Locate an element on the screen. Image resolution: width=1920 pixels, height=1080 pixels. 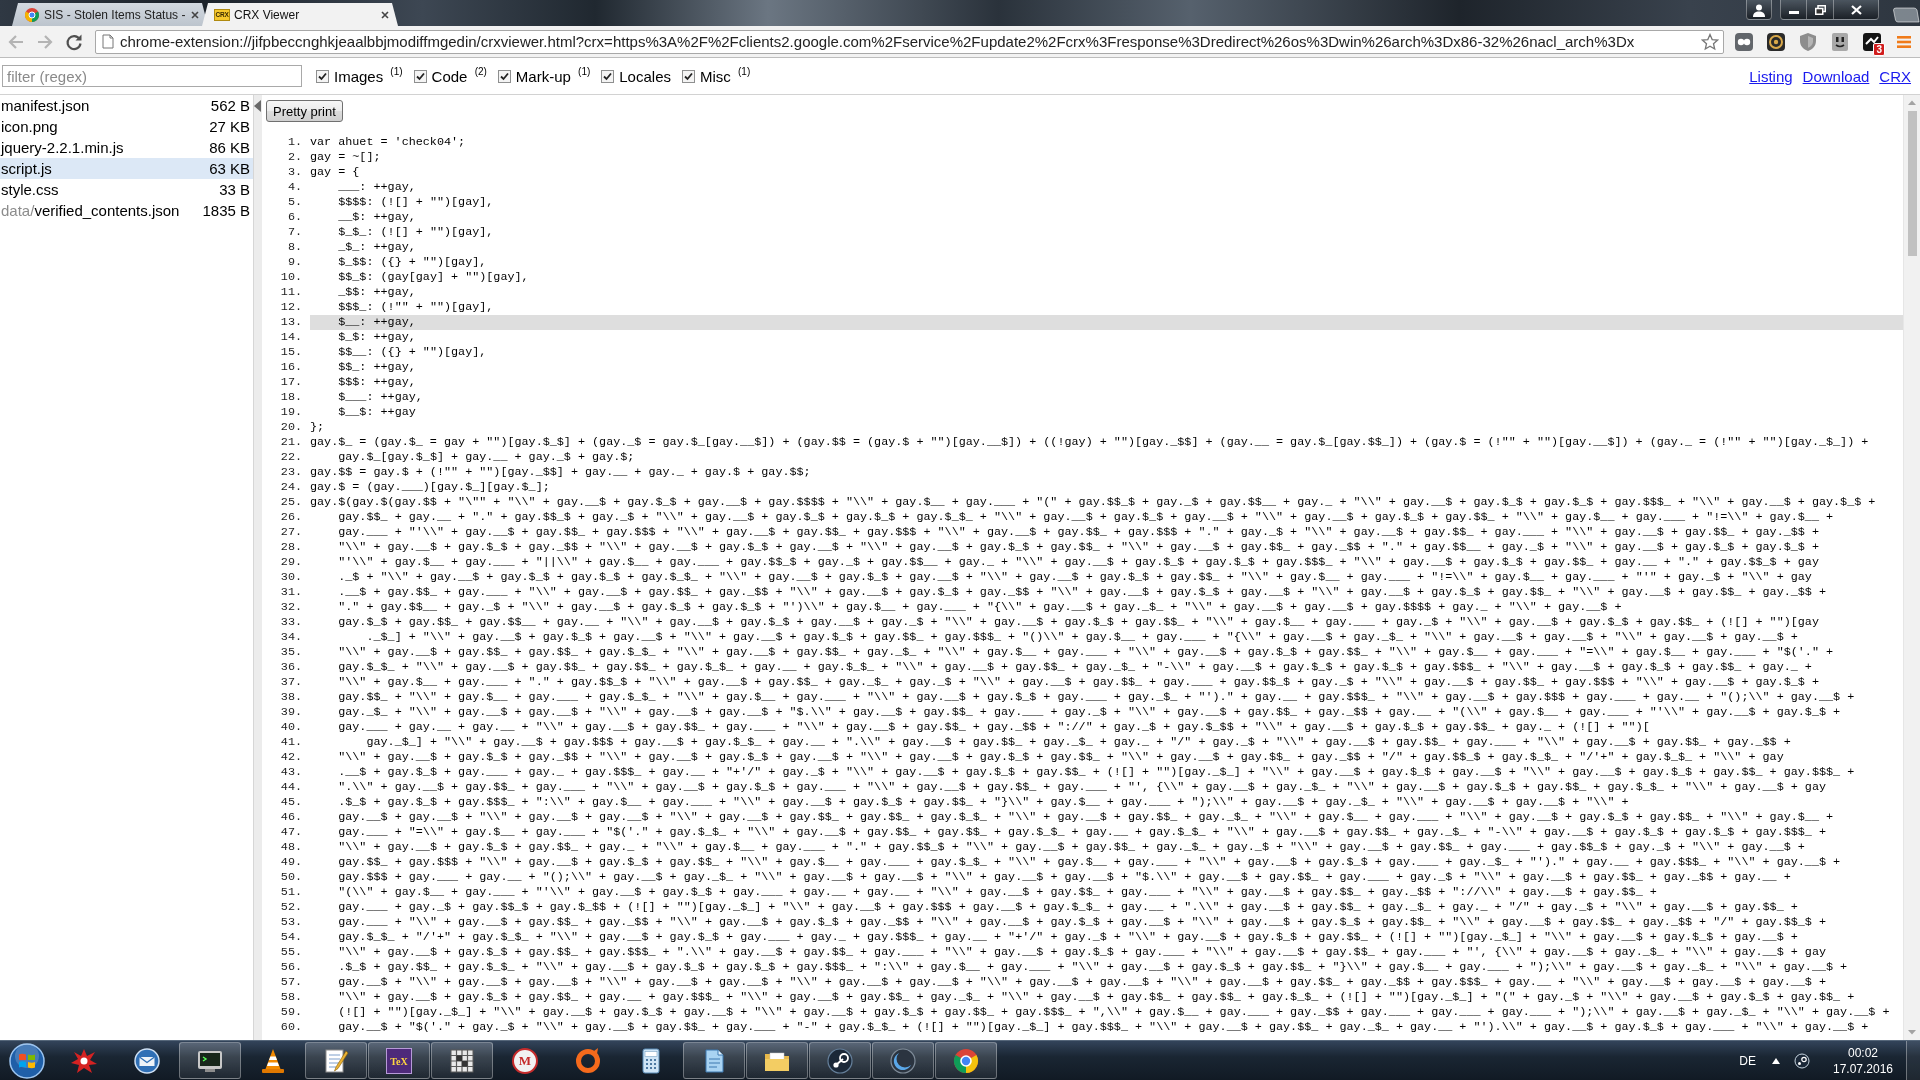
line-number: 37. is located at coordinates (290, 682).